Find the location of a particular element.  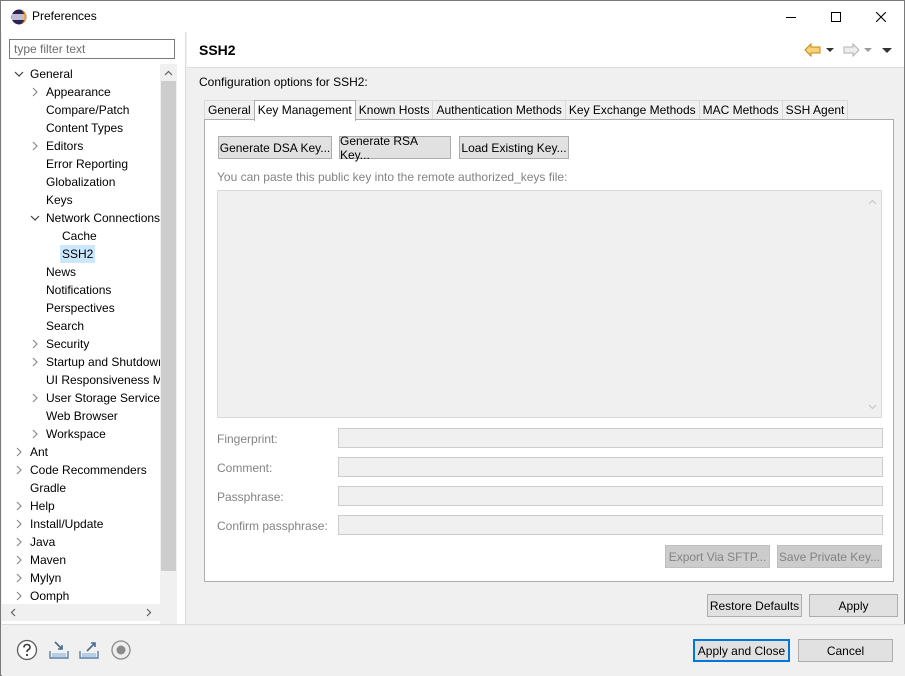

apply-and-close-button: Apply and Close is located at coordinates (741, 650).